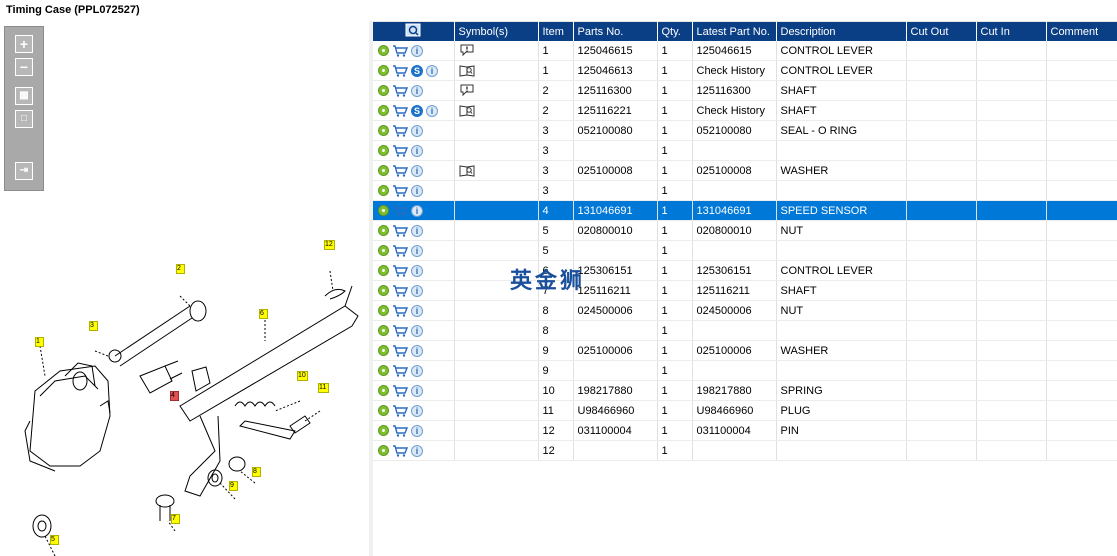  I want to click on table-row: i 12 1, so click(745, 450).